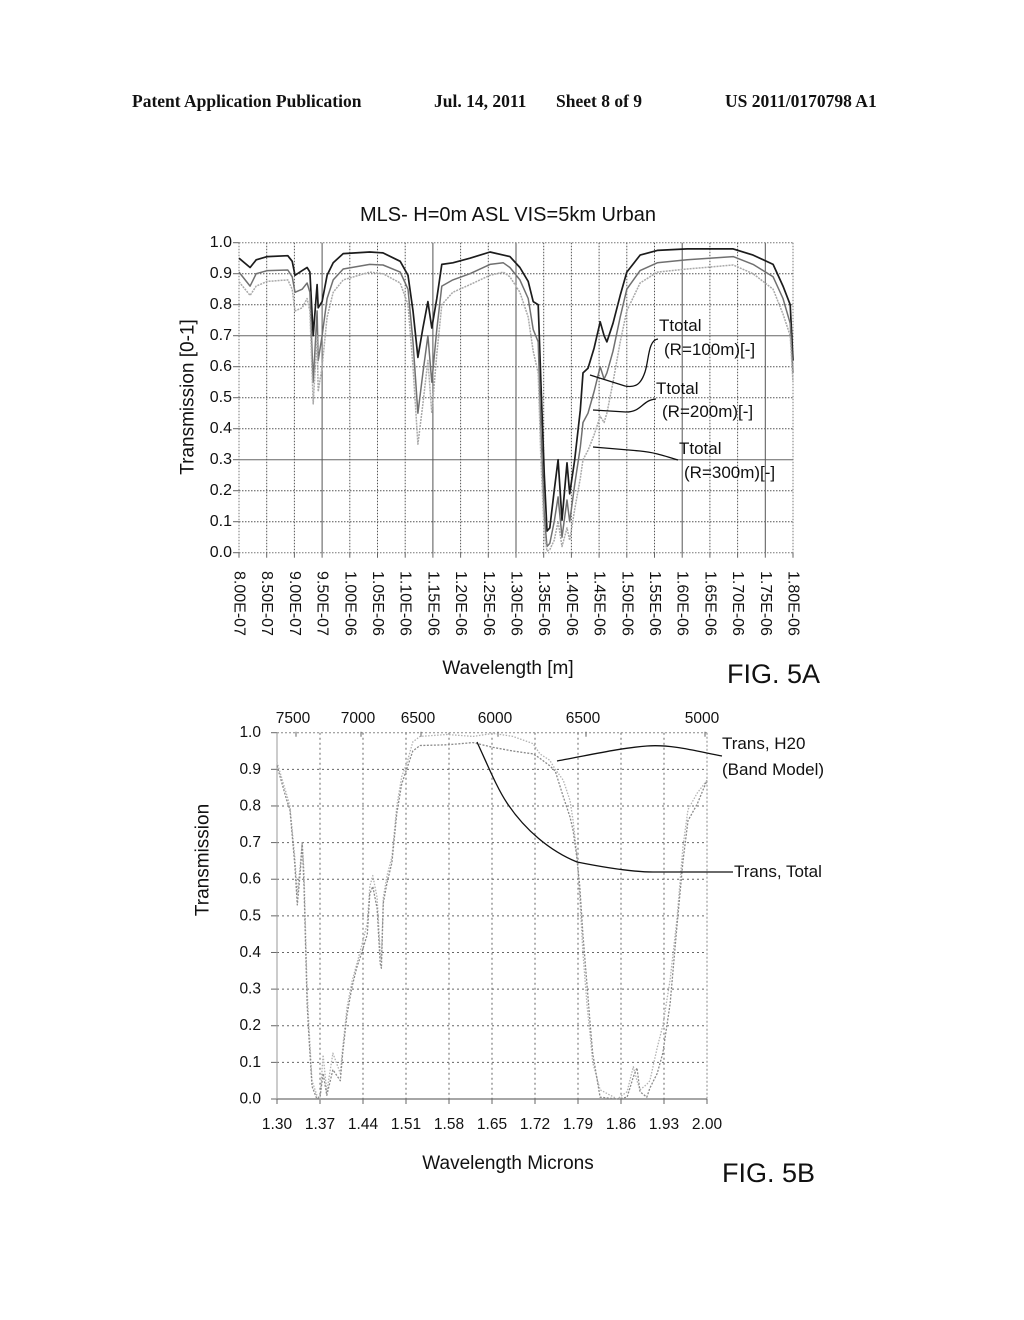 Image resolution: width=1024 pixels, height=1320 pixels. Describe the element at coordinates (778, 871) in the screenshot. I see `callout-label-total: Trans, Total` at that location.